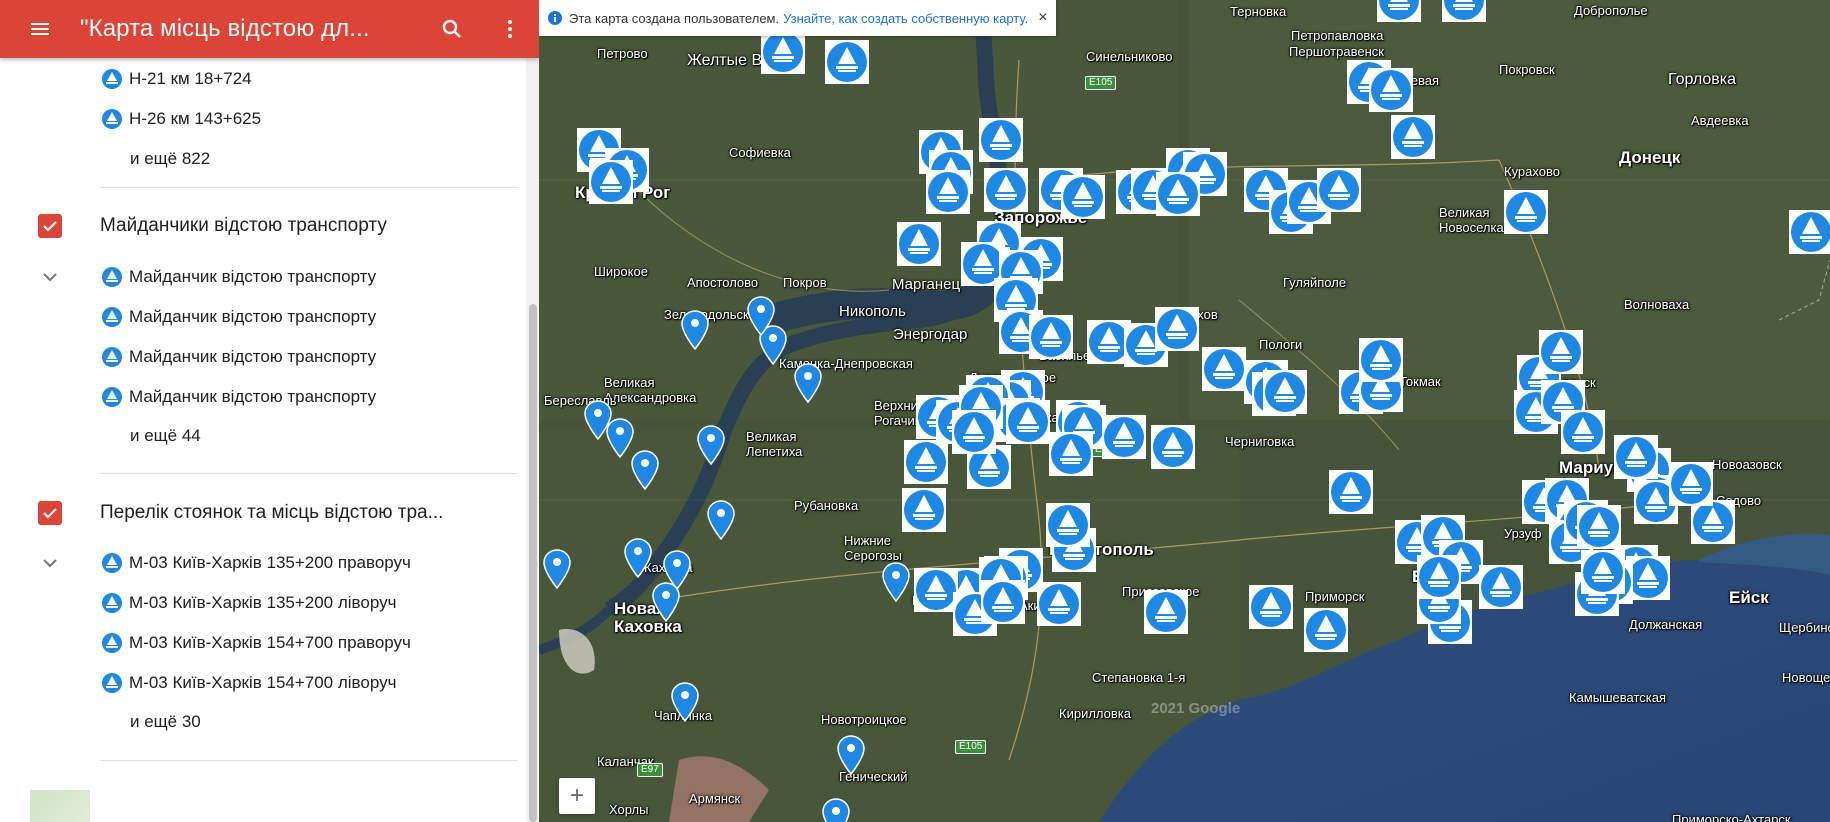  What do you see at coordinates (263, 563) in the screenshot?
I see `list-item: М-03 Київ-Харків 135+200 праворуч` at bounding box center [263, 563].